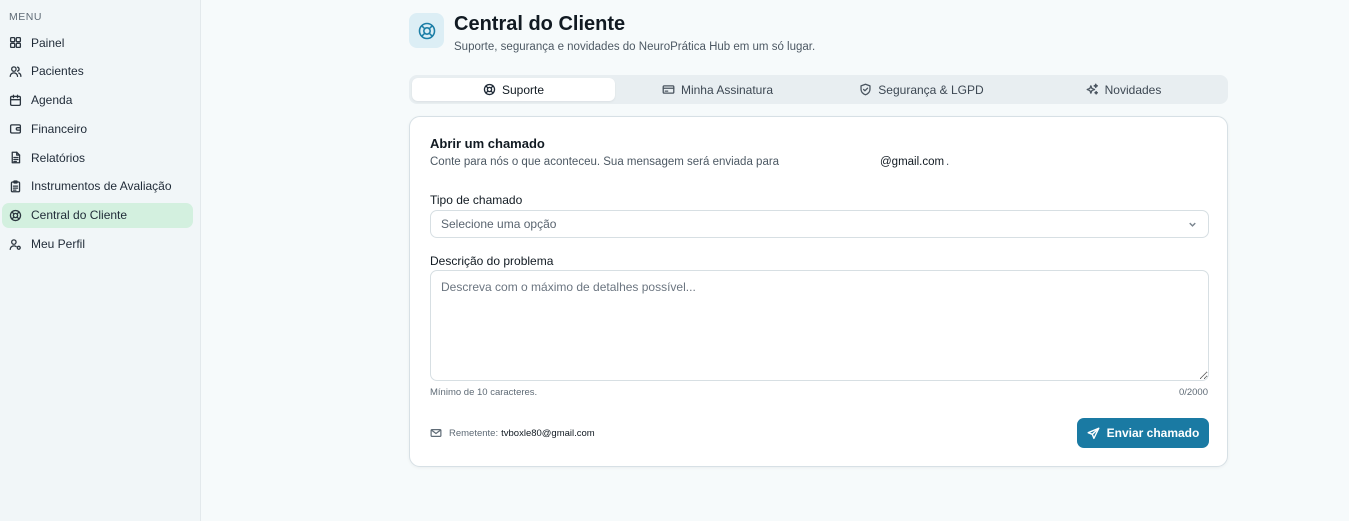 Image resolution: width=1349 pixels, height=521 pixels. I want to click on dashboard-icon, so click(15, 42).